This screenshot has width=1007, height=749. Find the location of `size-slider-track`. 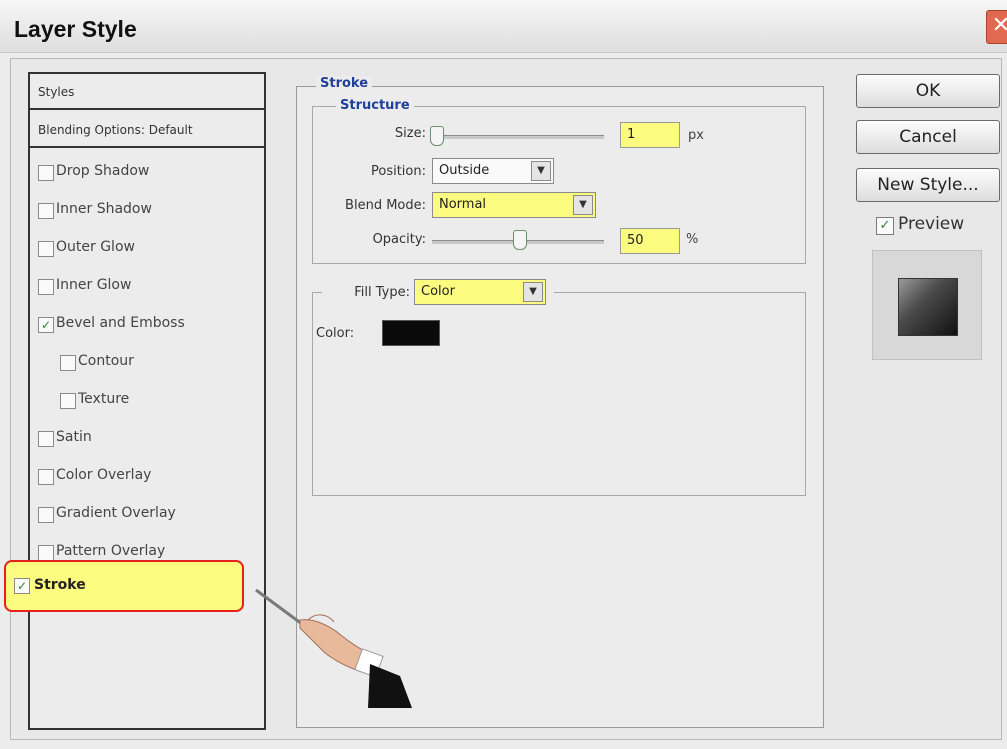

size-slider-track is located at coordinates (518, 137).